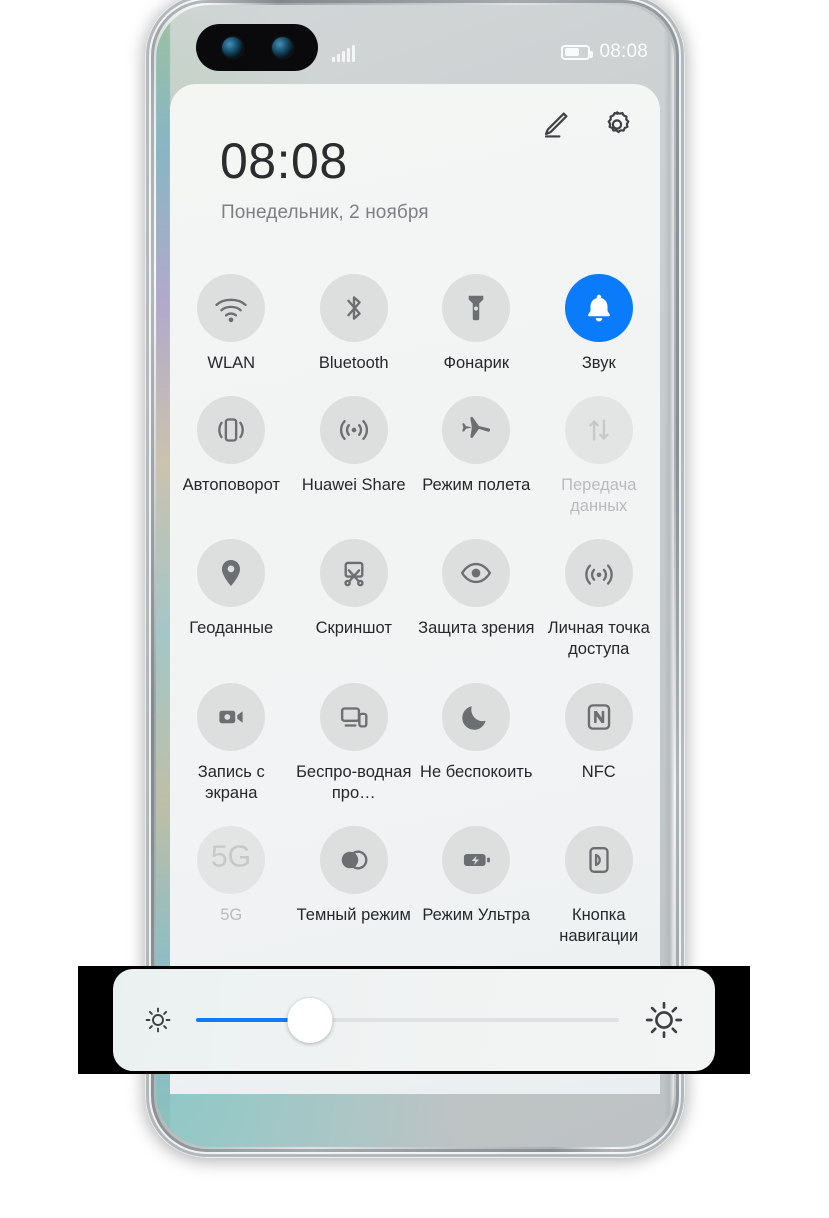 The height and width of the screenshot is (1218, 829). I want to click on ultra-power-saving-icon, so click(477, 859).